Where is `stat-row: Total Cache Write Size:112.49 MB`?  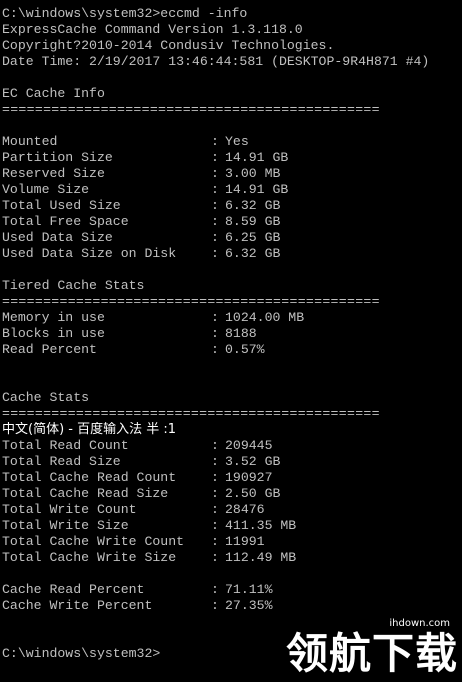 stat-row: Total Cache Write Size:112.49 MB is located at coordinates (232, 558).